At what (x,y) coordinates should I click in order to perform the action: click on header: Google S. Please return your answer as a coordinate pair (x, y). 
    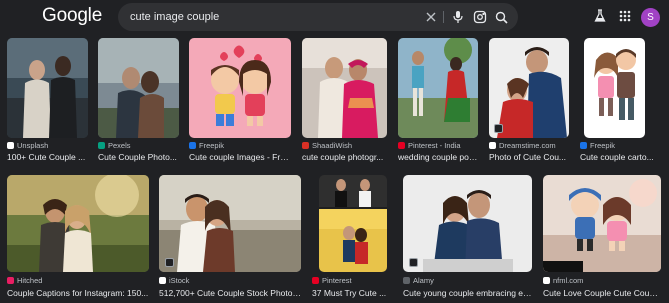
    Looking at the image, I should click on (334, 18).